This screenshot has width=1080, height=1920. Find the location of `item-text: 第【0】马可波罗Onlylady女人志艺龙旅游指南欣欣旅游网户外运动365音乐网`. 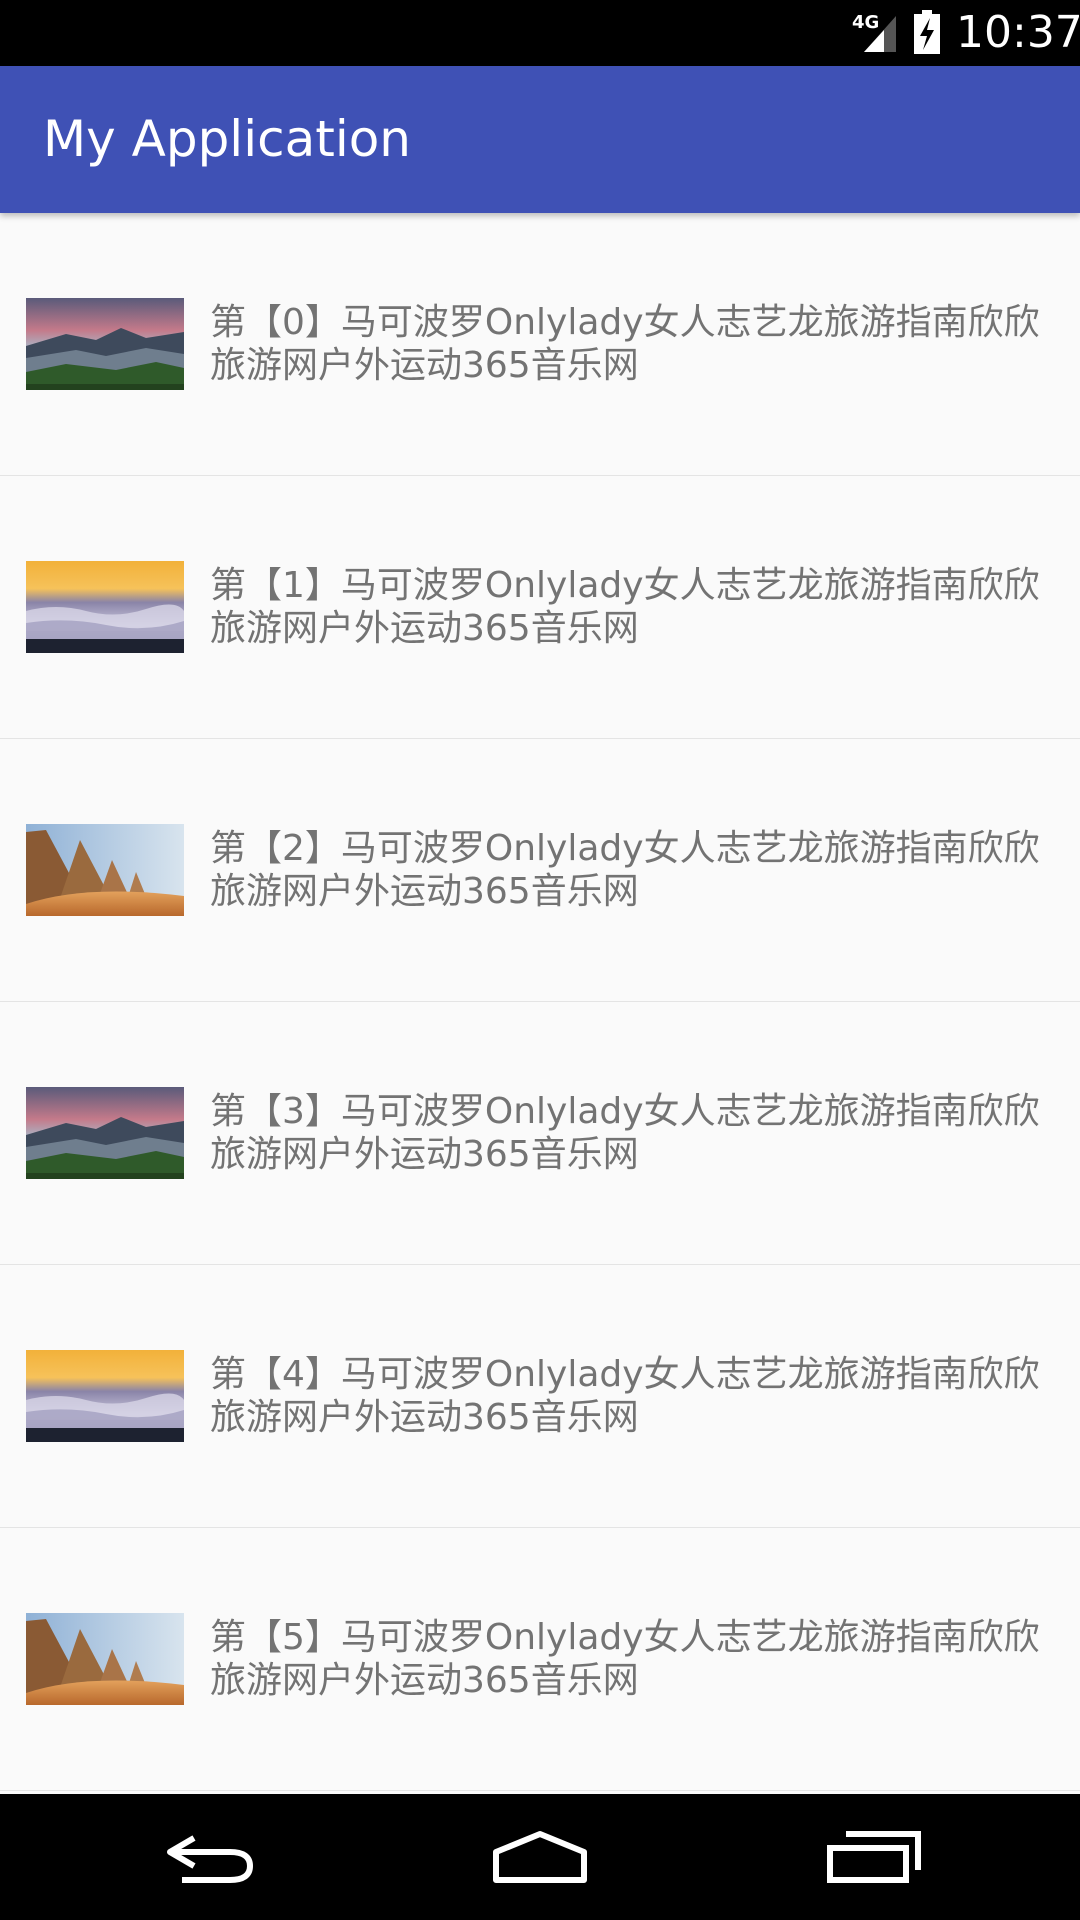

item-text: 第【0】马可波罗Onlylady女人志艺龙旅游指南欣欣旅游网户外运动365音乐网 is located at coordinates (625, 344).